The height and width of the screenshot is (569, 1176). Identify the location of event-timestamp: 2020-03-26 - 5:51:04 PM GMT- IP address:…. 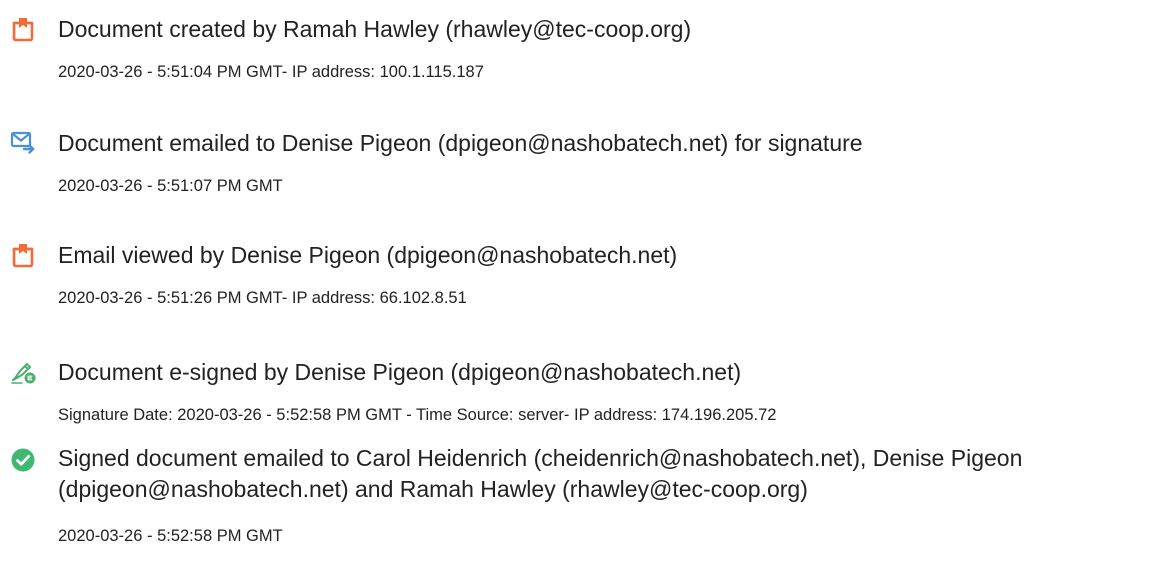
(271, 72).